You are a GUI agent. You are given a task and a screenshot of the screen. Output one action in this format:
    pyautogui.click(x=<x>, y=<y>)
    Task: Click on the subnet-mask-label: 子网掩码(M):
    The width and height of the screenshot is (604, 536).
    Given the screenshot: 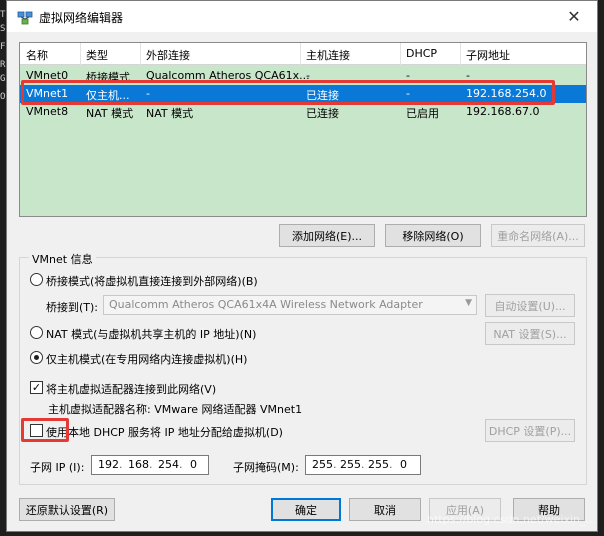 What is the action you would take?
    pyautogui.click(x=266, y=467)
    